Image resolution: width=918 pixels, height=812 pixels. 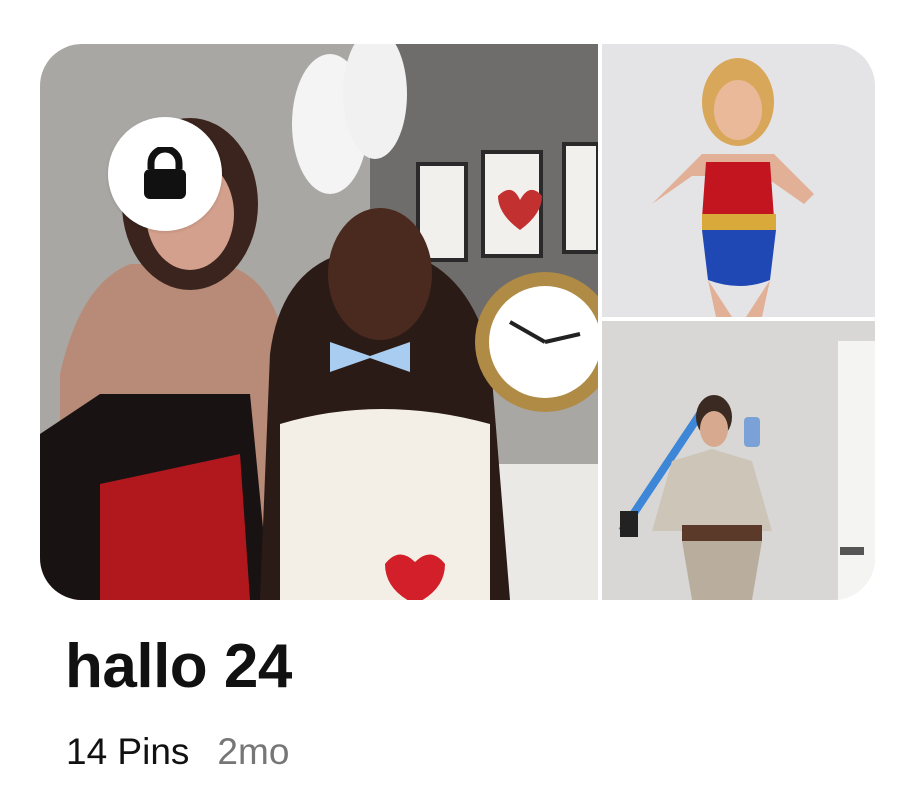 I want to click on pin-count: 14 Pins, so click(x=128, y=751).